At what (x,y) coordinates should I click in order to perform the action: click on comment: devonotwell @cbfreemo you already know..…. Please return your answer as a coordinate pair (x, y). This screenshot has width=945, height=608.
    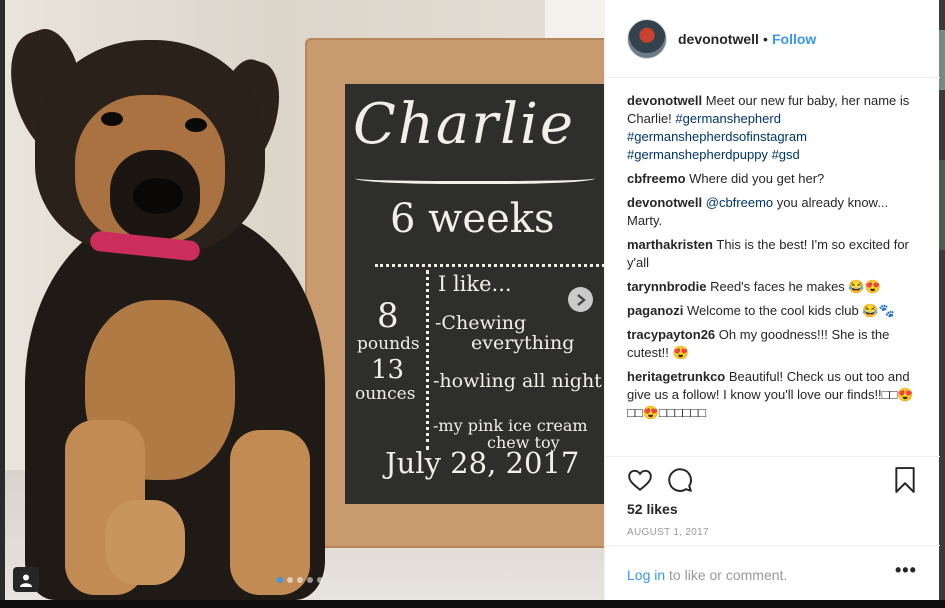
    Looking at the image, I should click on (772, 212).